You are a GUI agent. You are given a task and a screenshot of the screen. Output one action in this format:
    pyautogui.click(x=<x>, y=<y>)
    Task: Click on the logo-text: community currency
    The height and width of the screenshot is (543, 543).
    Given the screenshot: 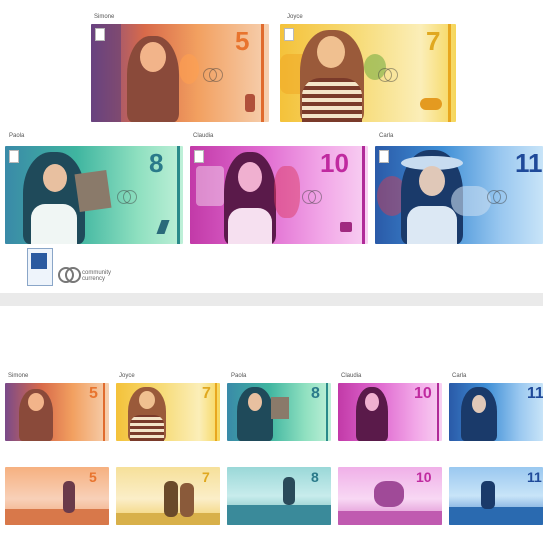 What is the action you would take?
    pyautogui.click(x=97, y=276)
    